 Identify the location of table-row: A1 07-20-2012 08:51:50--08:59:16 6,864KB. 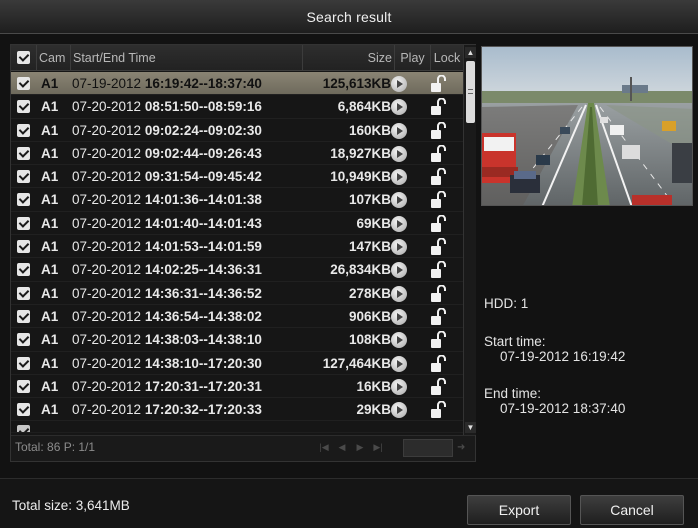
(237, 107).